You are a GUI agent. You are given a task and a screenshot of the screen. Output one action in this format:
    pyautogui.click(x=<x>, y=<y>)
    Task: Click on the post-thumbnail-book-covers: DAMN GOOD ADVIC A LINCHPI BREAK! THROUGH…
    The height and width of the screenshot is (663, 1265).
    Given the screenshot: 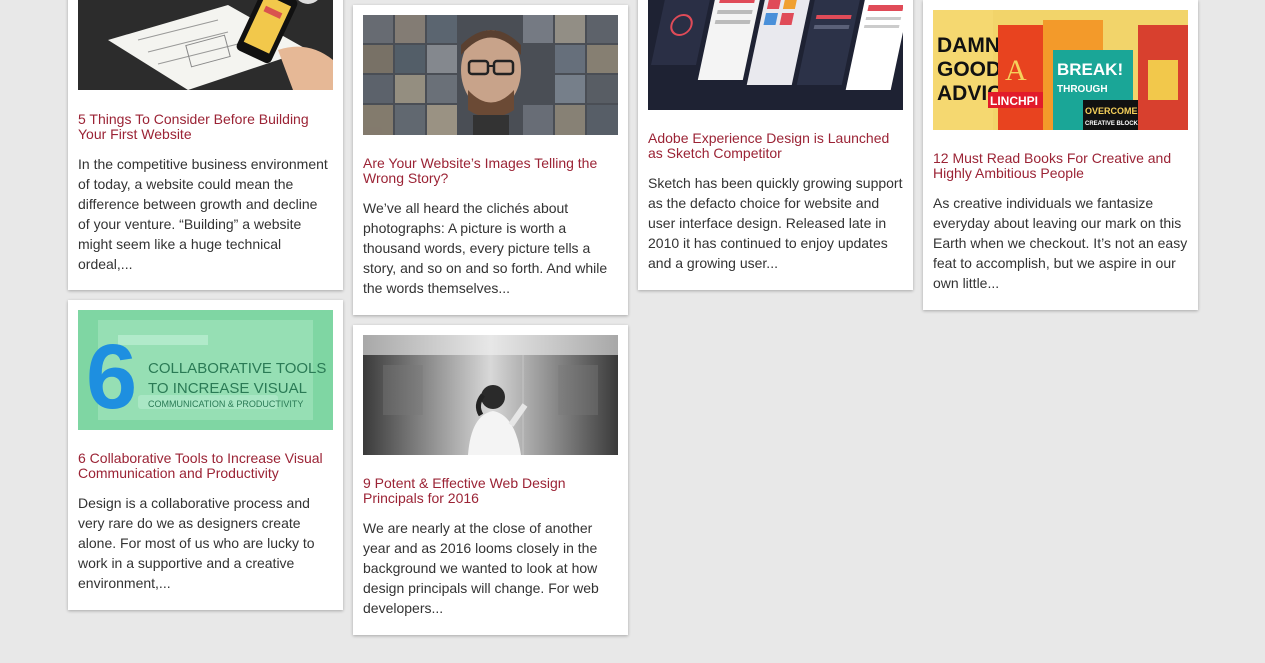 What is the action you would take?
    pyautogui.click(x=1060, y=70)
    